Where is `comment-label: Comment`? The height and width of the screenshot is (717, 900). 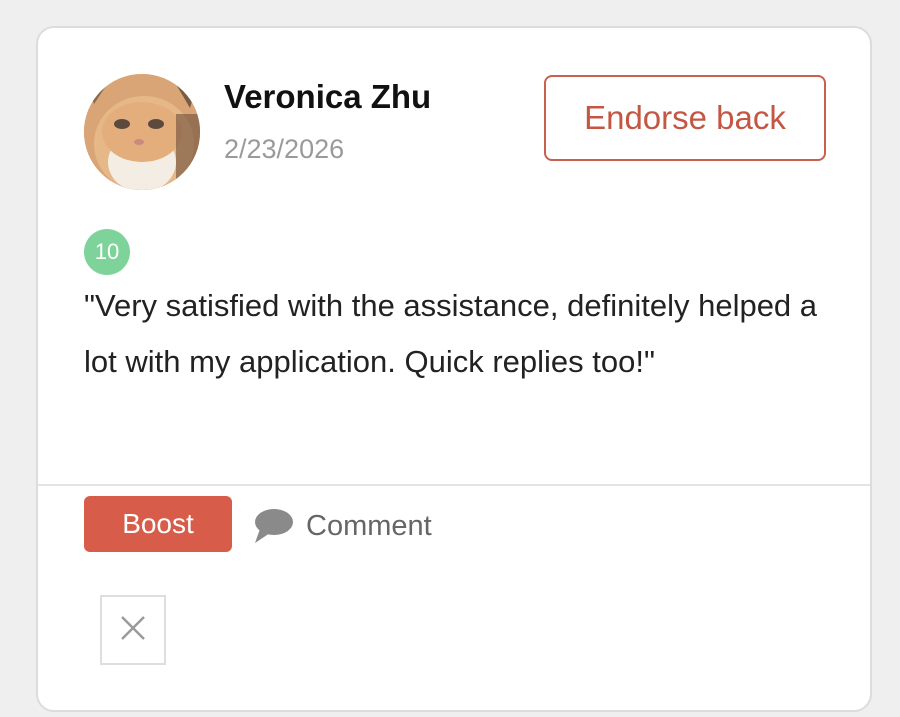 comment-label: Comment is located at coordinates (369, 525).